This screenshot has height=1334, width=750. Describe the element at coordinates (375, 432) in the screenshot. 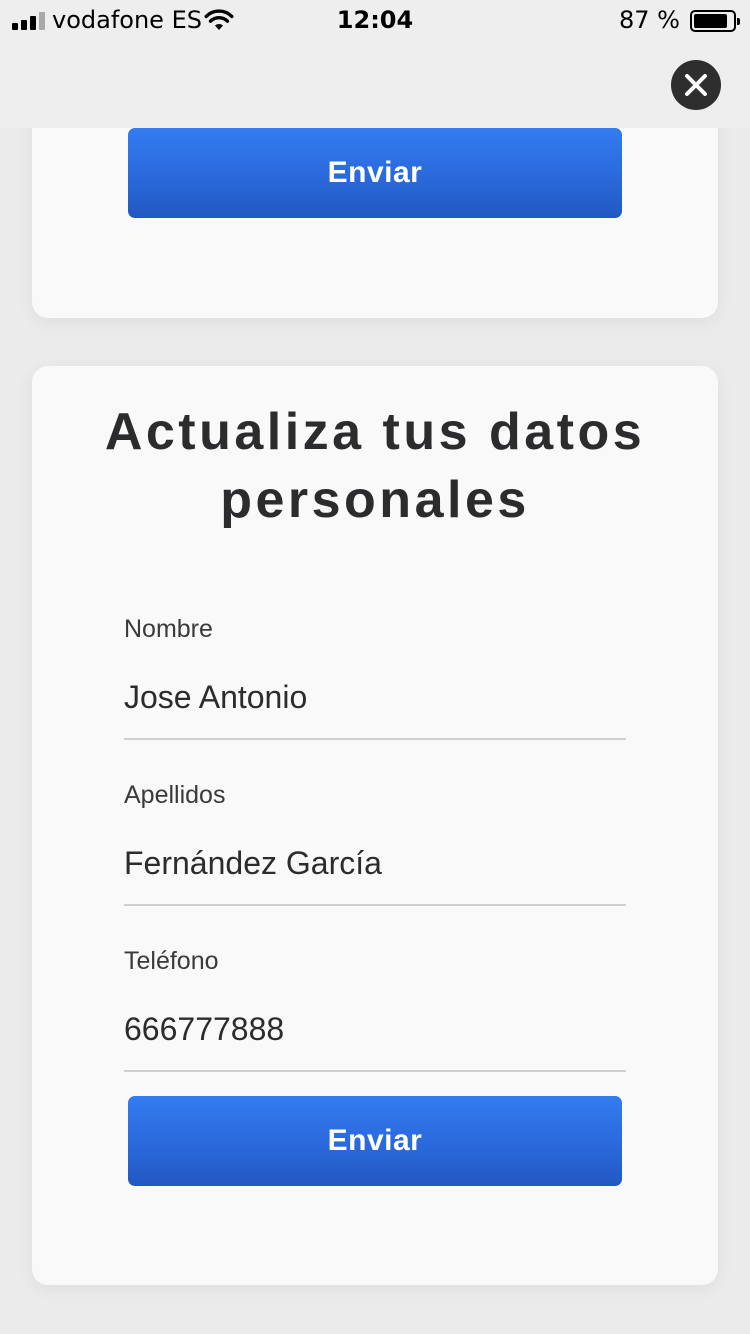

I see `form-title-line-1: Actualiza tus datos` at that location.